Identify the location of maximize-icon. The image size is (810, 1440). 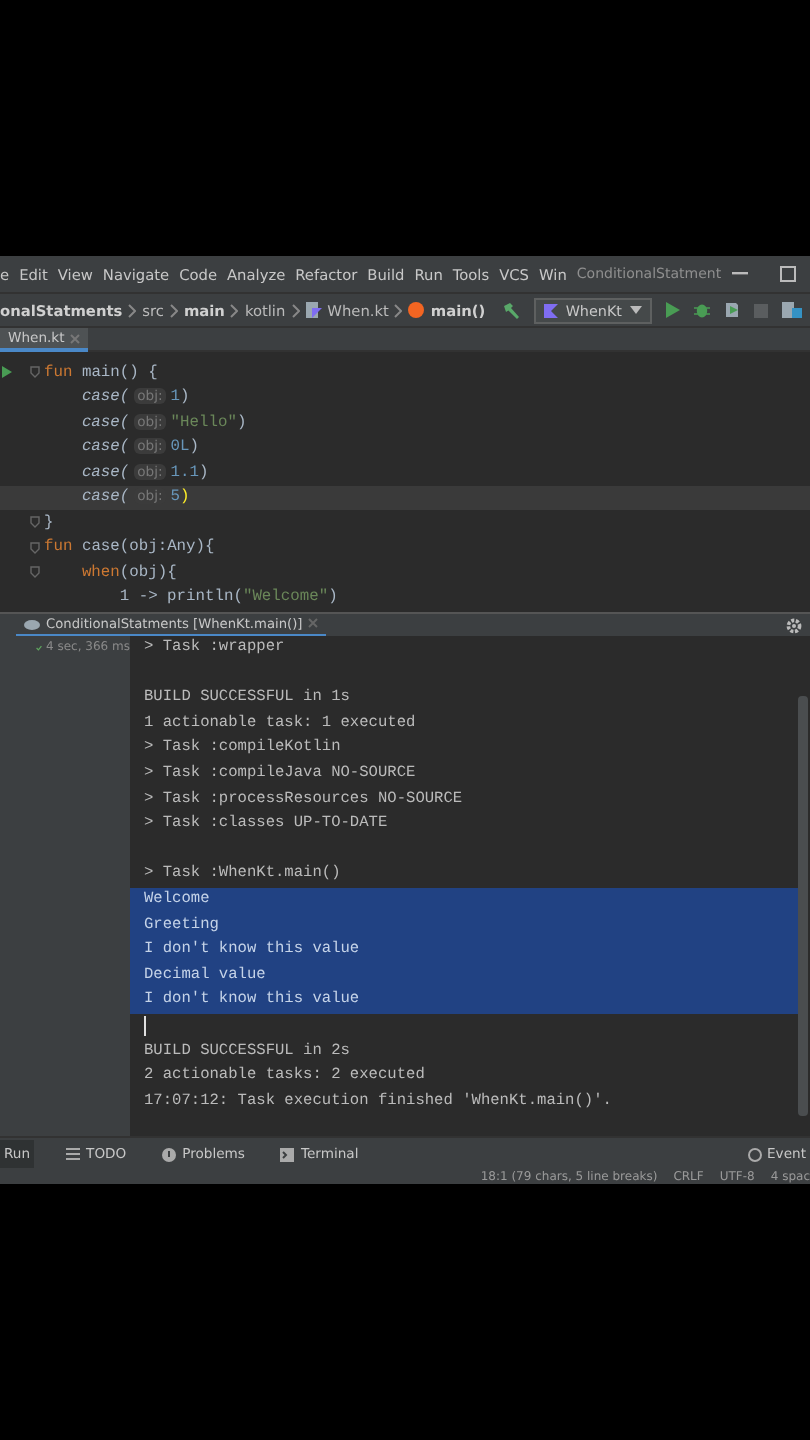
(787, 274).